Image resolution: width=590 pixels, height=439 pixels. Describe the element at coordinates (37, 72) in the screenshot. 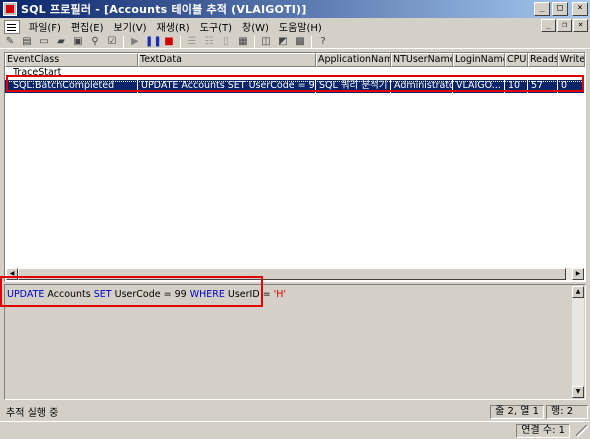

I see `cell-eventclass: TraceStart` at that location.